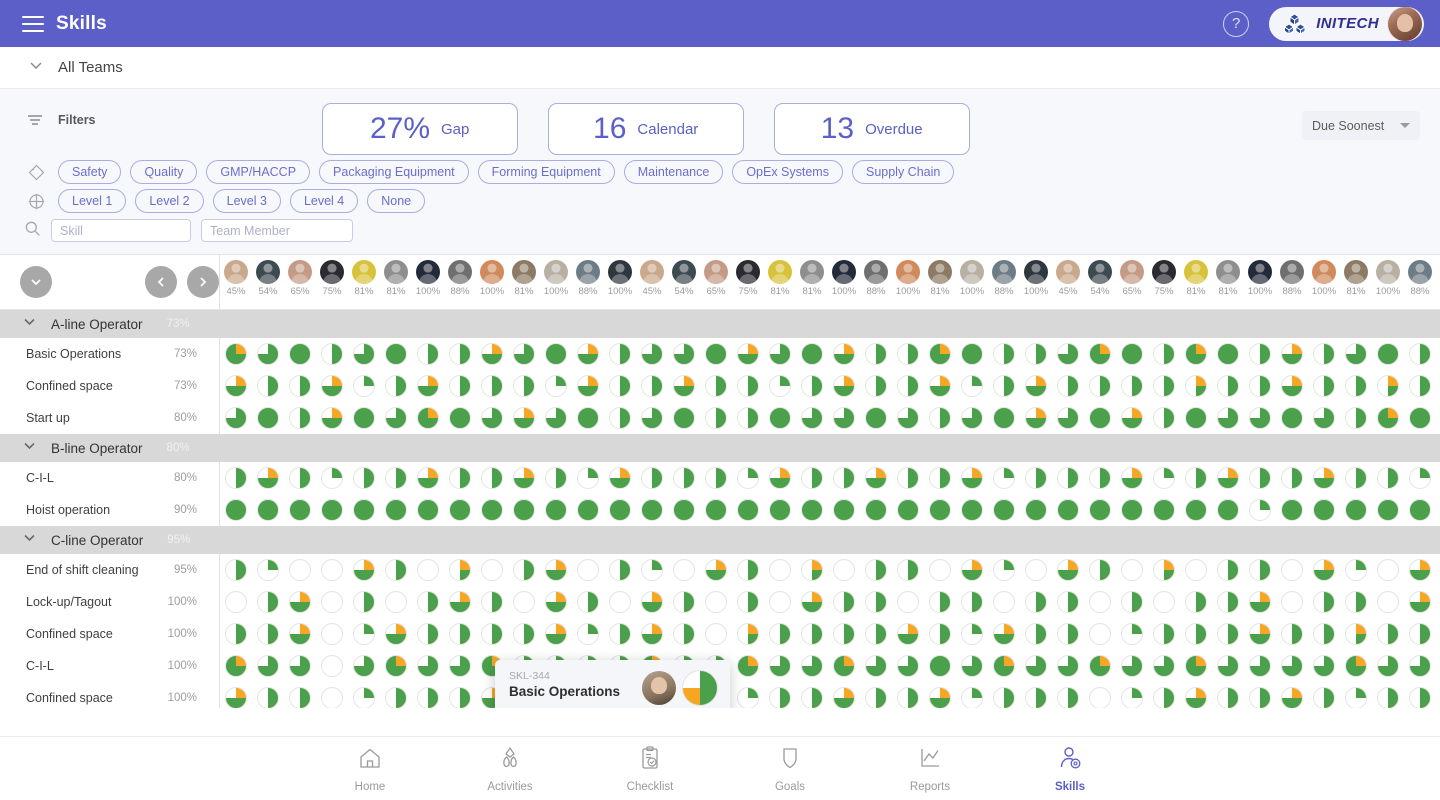 Image resolution: width=1440 pixels, height=800 pixels. What do you see at coordinates (36, 67) in the screenshot?
I see `chevron-down-icon` at bounding box center [36, 67].